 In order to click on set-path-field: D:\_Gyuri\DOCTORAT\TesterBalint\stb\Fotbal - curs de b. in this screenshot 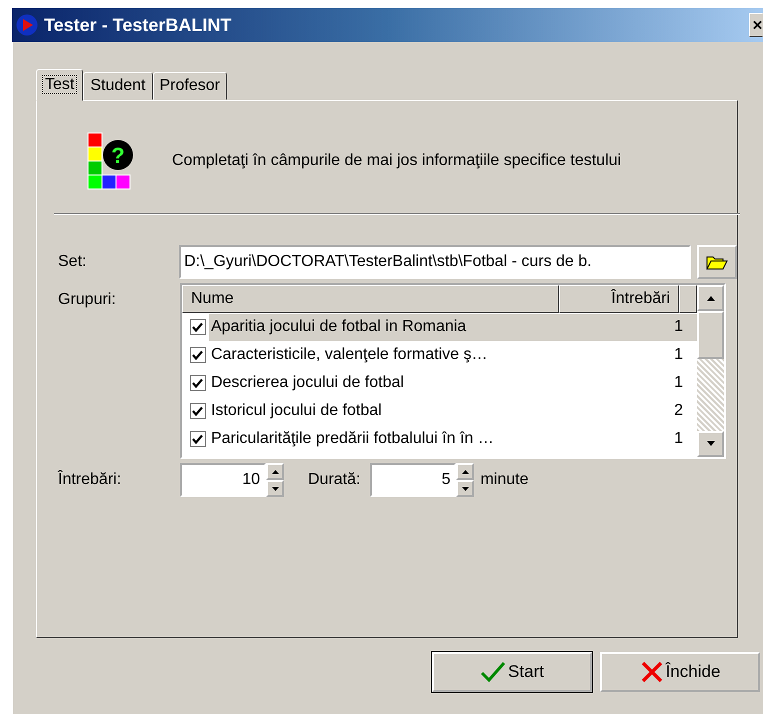, I will do `click(435, 262)`.